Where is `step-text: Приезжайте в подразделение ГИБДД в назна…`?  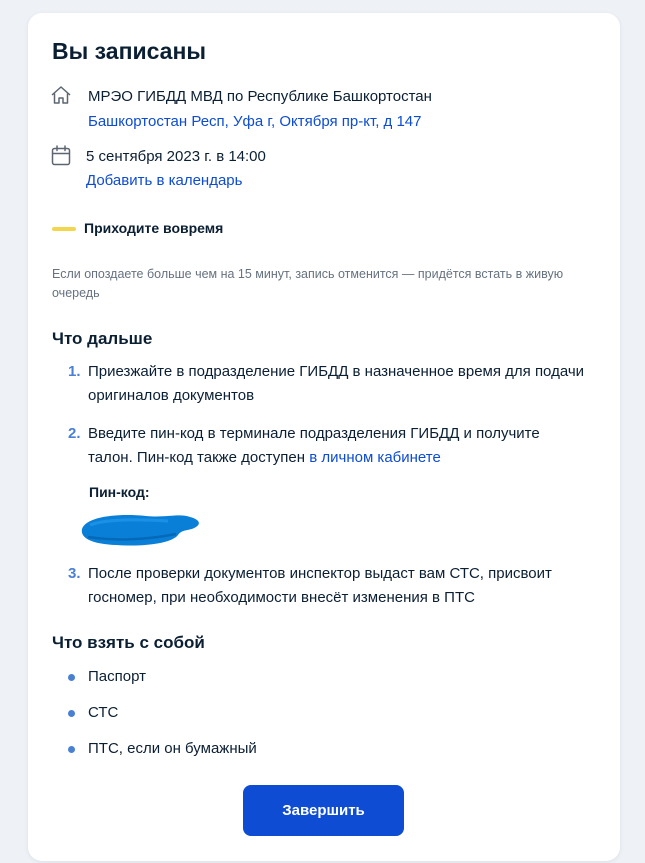
step-text: Приезжайте в подразделение ГИБДД в назна… is located at coordinates (336, 383).